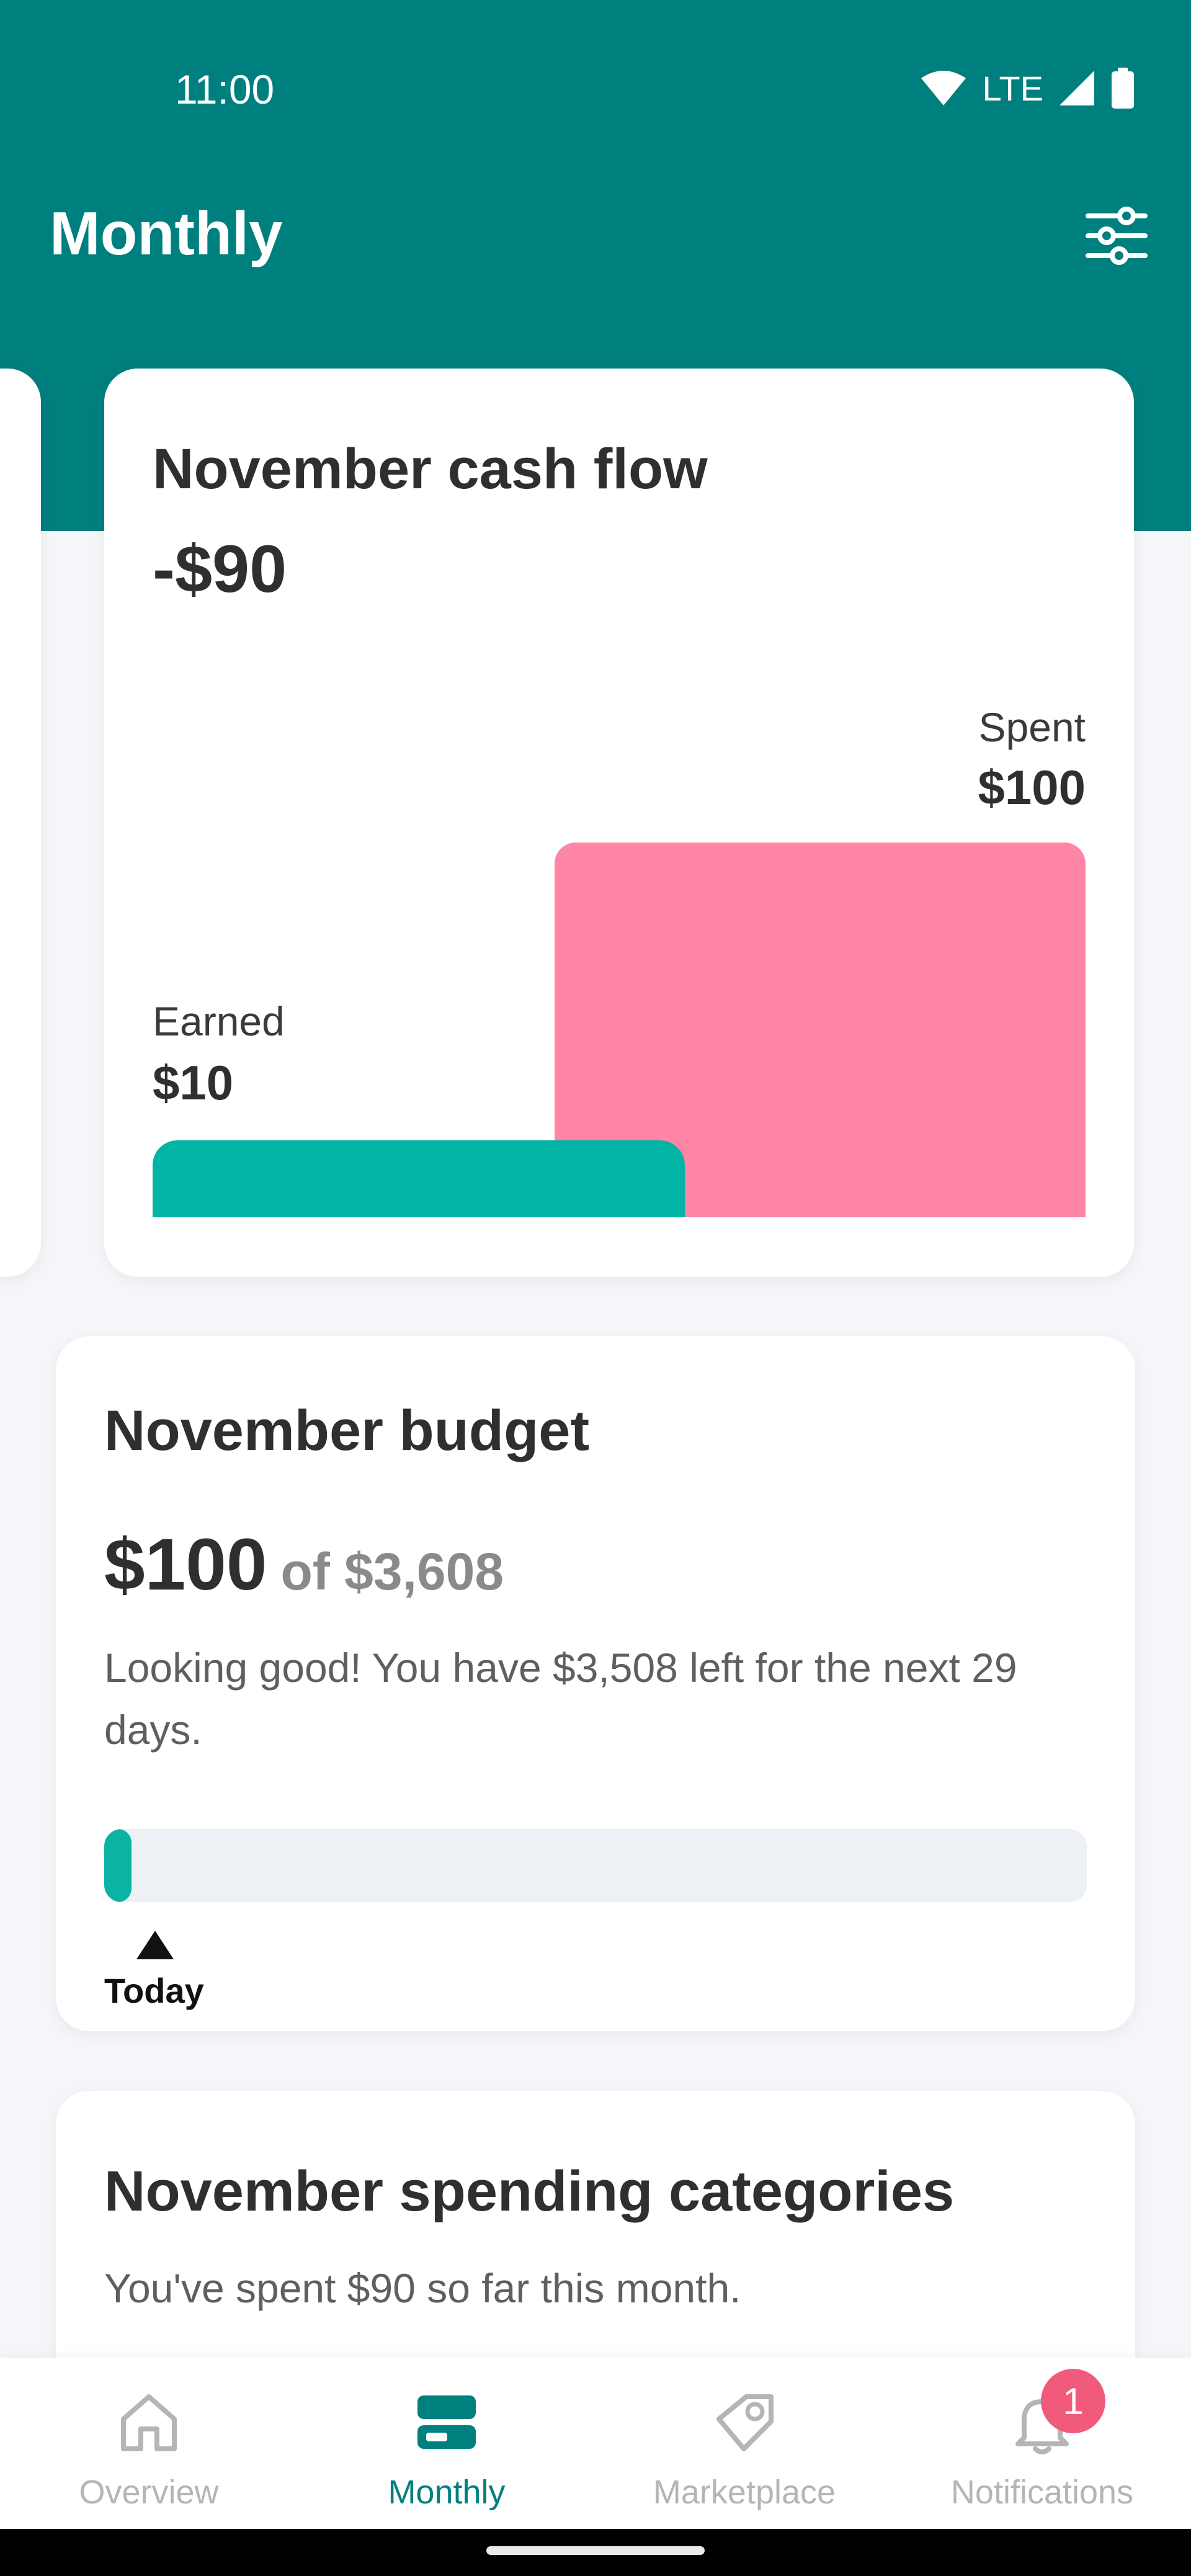 The image size is (1191, 2576). What do you see at coordinates (1123, 88) in the screenshot?
I see `battery-icon` at bounding box center [1123, 88].